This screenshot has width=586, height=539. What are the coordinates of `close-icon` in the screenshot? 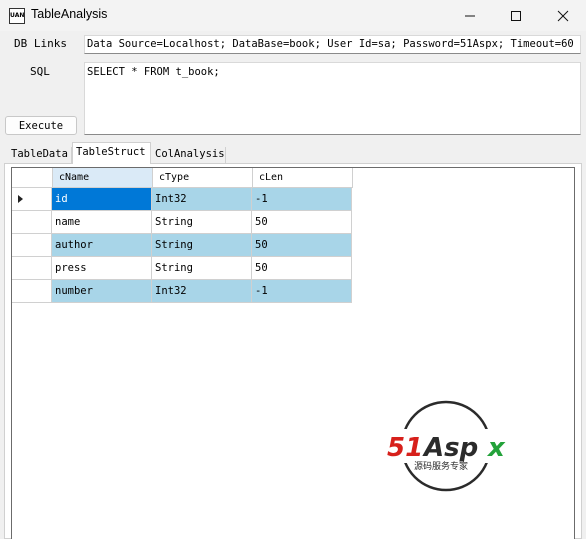 It's located at (563, 15).